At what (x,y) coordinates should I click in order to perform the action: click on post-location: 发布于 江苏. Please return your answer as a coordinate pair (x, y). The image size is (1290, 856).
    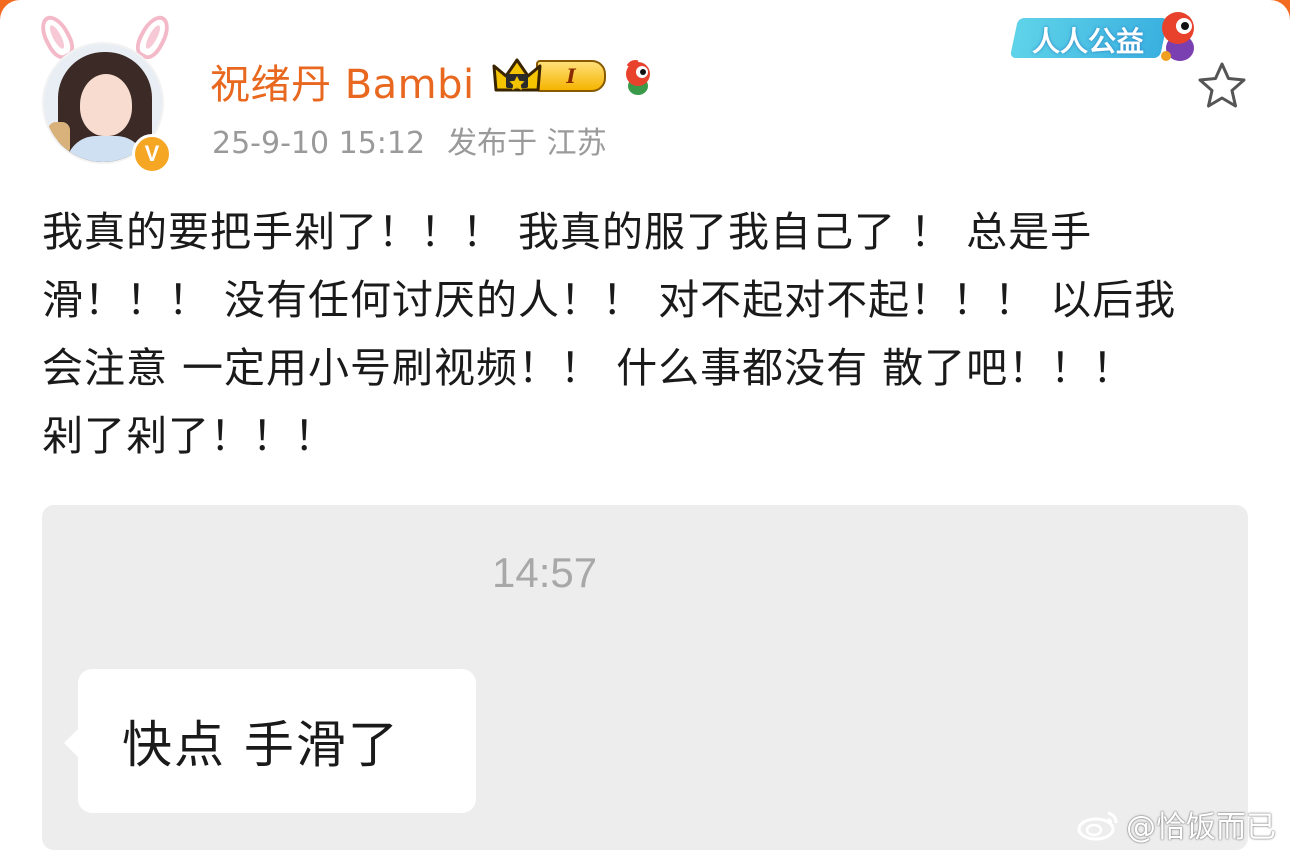
    Looking at the image, I should click on (527, 143).